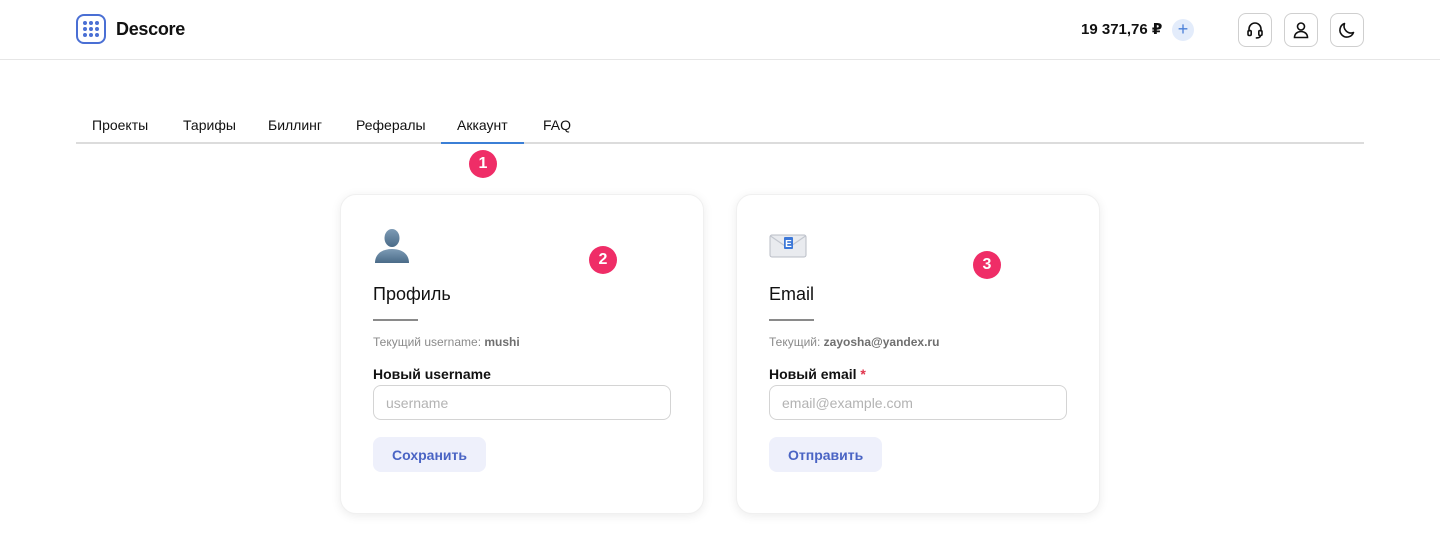  I want to click on tab-faq: FAQ, so click(557, 126).